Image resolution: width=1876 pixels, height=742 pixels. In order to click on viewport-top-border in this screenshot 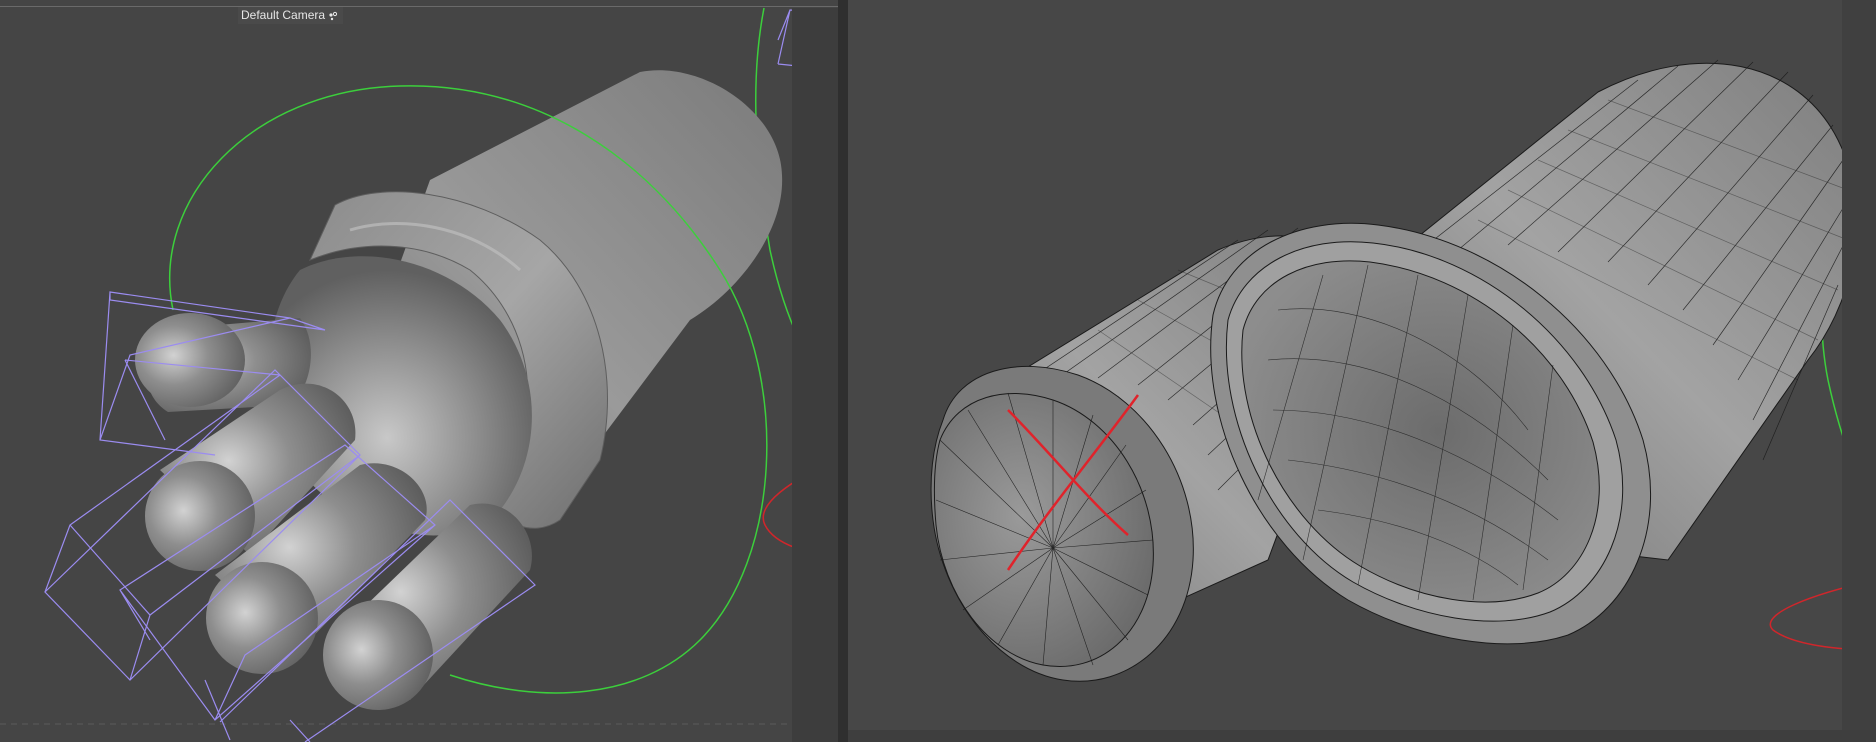, I will do `click(419, 6)`.